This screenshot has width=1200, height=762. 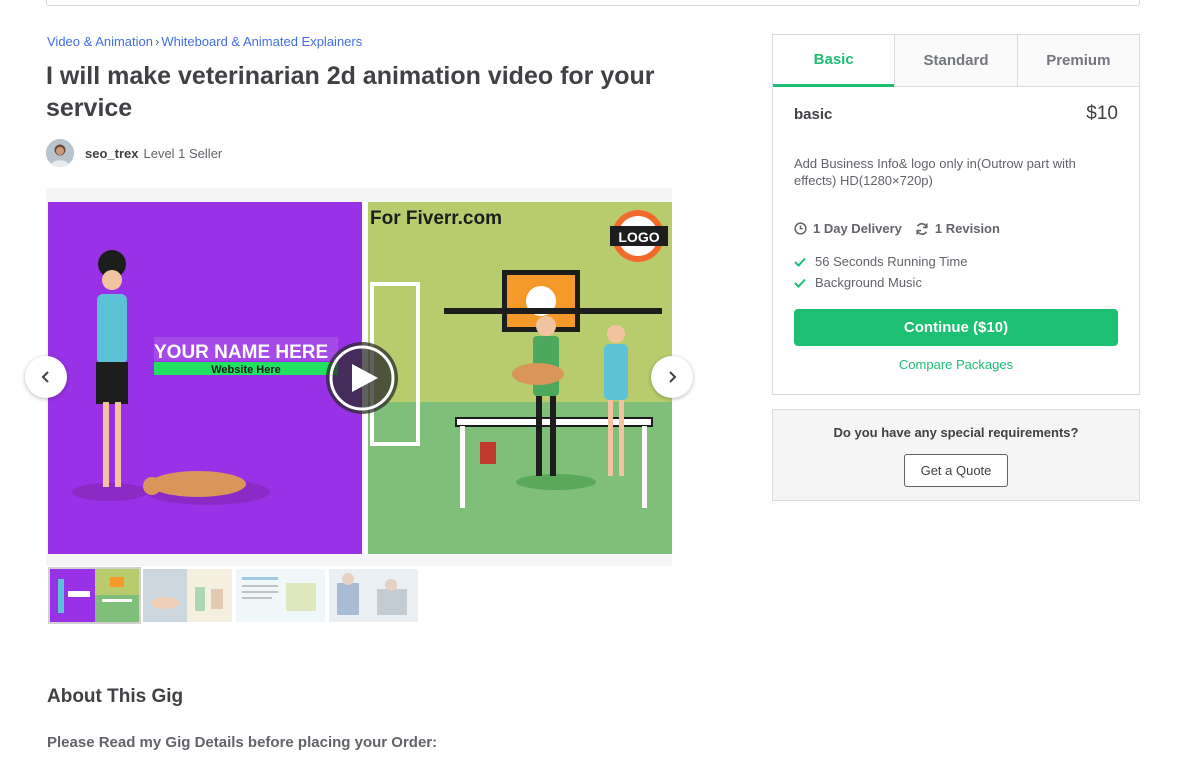 What do you see at coordinates (922, 228) in the screenshot?
I see `refresh-icon` at bounding box center [922, 228].